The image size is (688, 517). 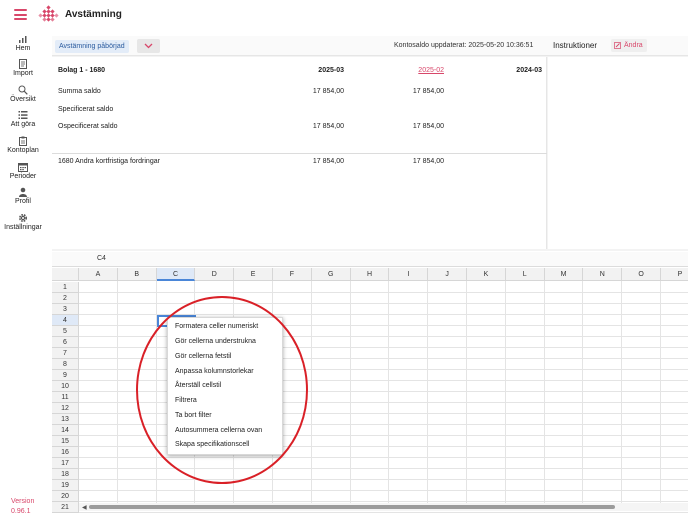 What do you see at coordinates (575, 45) in the screenshot?
I see `instructions-title: Instruktioner` at bounding box center [575, 45].